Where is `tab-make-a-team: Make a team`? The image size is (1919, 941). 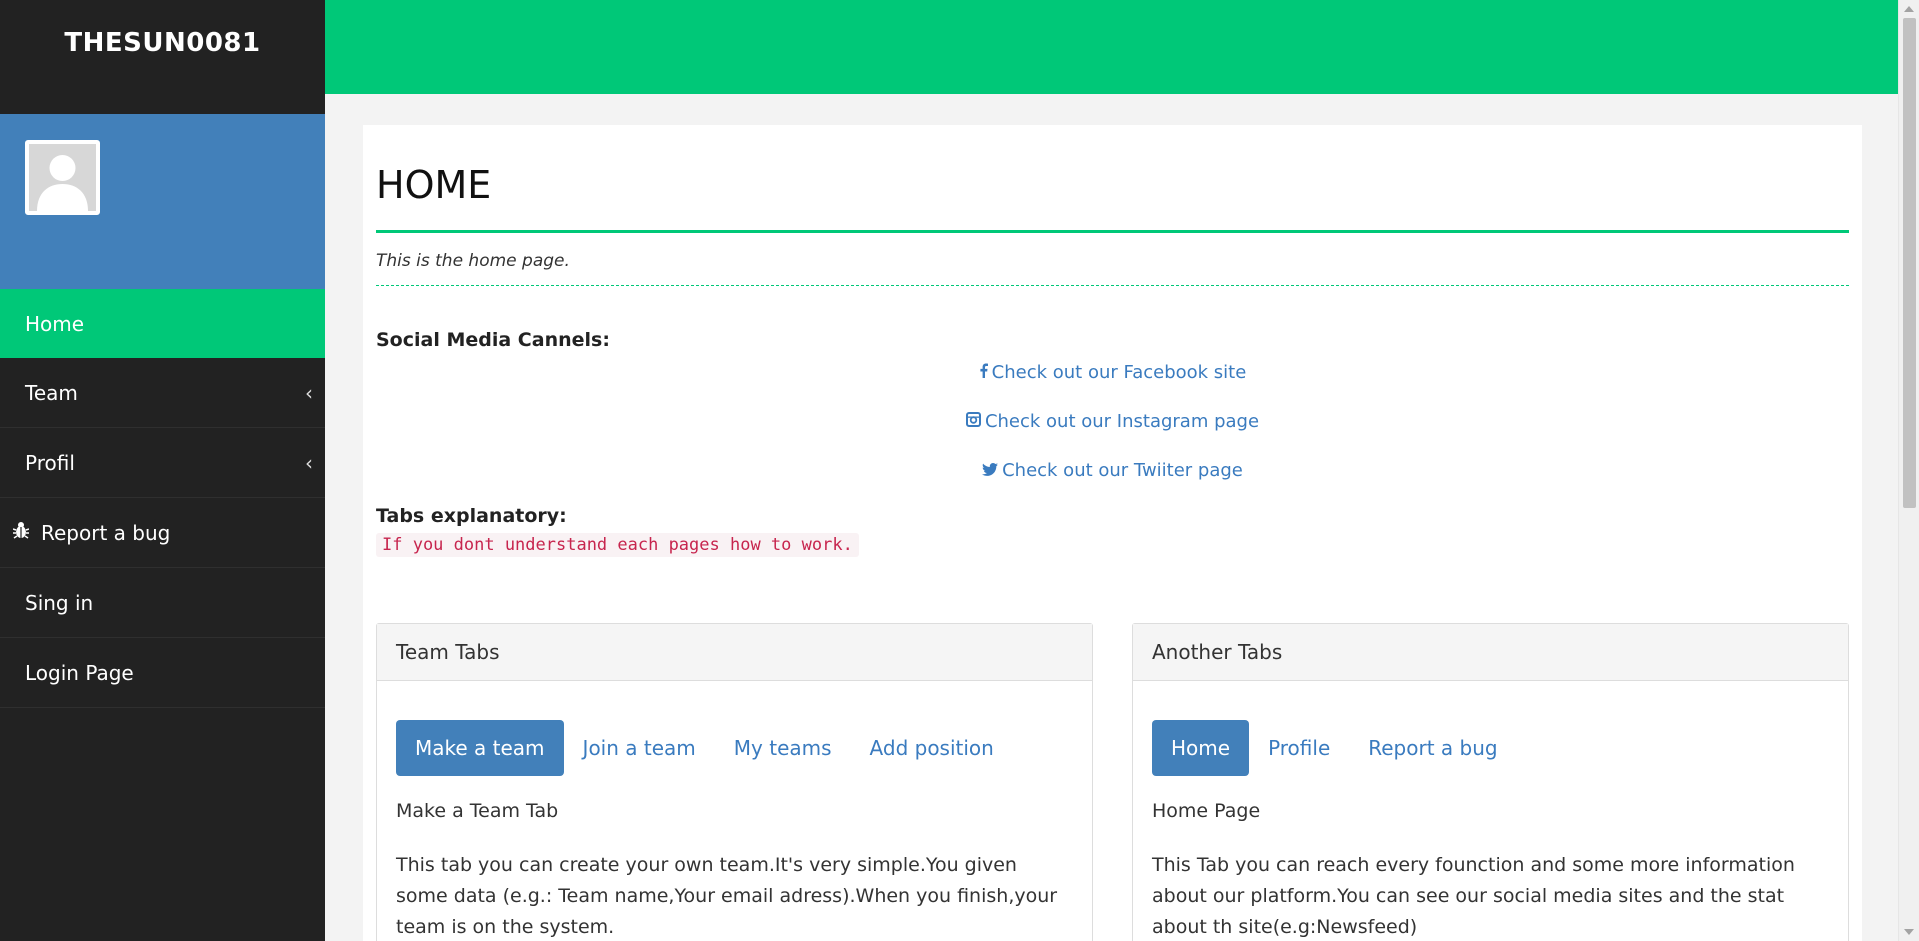
tab-make-a-team: Make a team is located at coordinates (480, 748).